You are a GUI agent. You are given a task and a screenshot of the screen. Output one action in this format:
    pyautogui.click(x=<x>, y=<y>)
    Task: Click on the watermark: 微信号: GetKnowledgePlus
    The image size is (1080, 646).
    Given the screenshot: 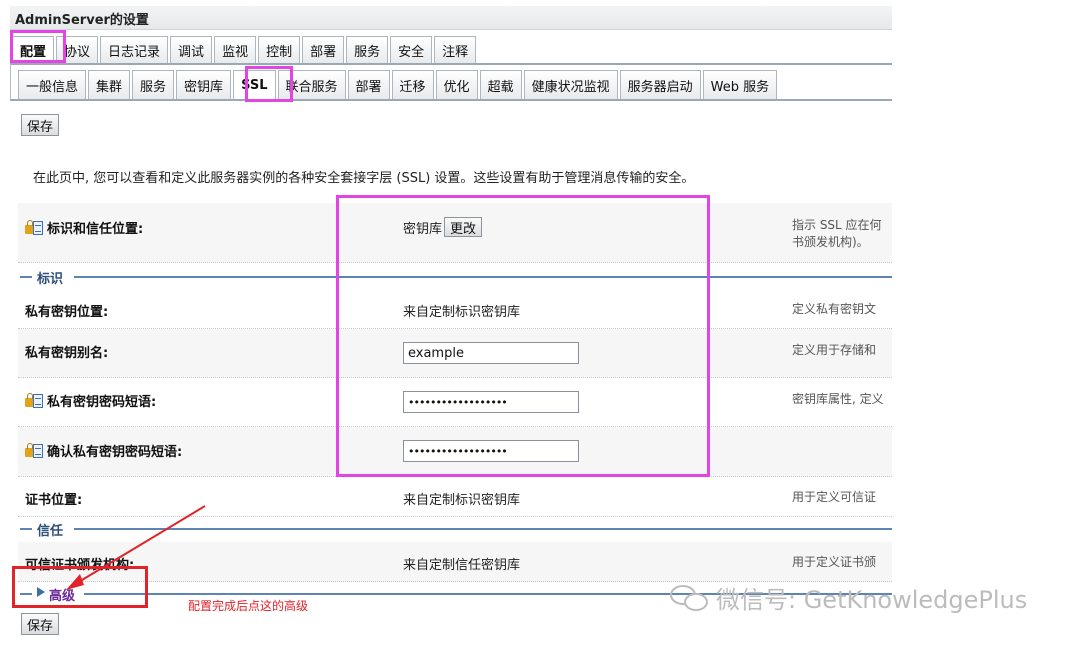 What is the action you would take?
    pyautogui.click(x=848, y=597)
    